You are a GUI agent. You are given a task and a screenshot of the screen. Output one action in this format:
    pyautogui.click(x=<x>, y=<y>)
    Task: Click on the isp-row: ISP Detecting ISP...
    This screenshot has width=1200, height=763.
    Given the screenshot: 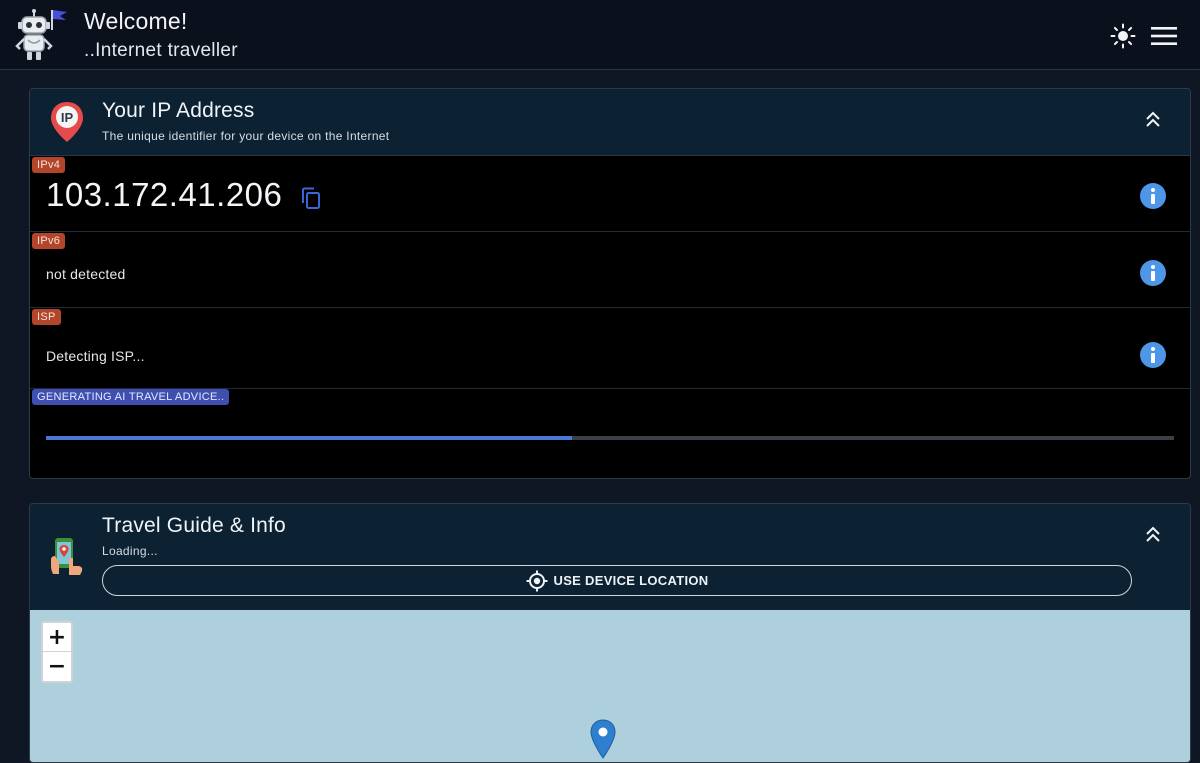 What is the action you would take?
    pyautogui.click(x=610, y=348)
    